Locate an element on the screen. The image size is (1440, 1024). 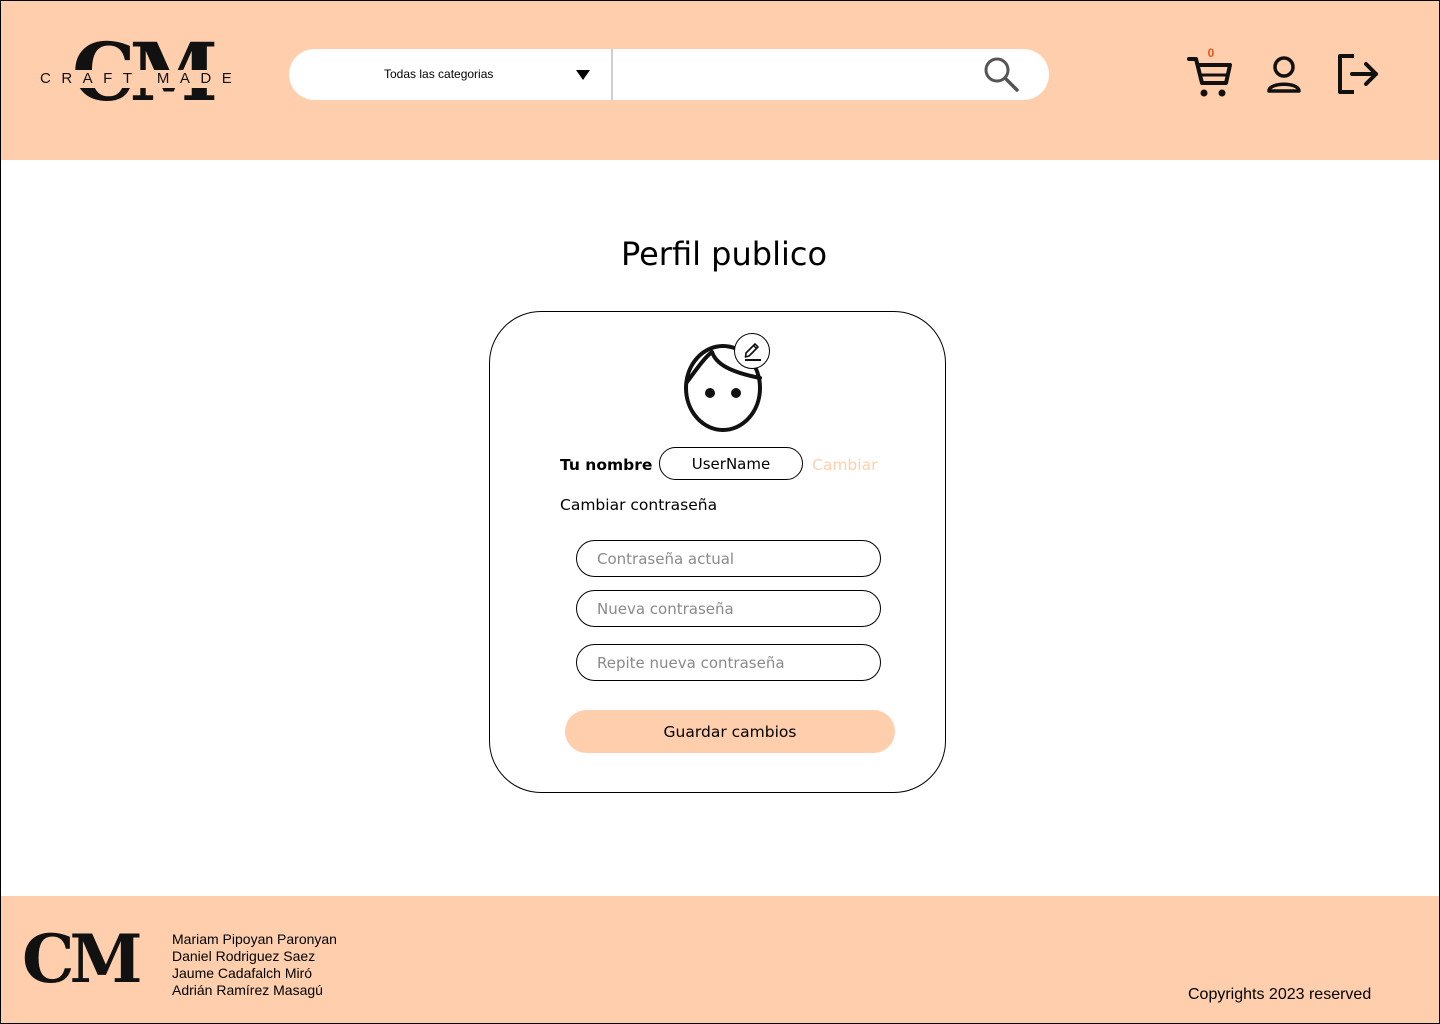
logout-icon is located at coordinates (1358, 75).